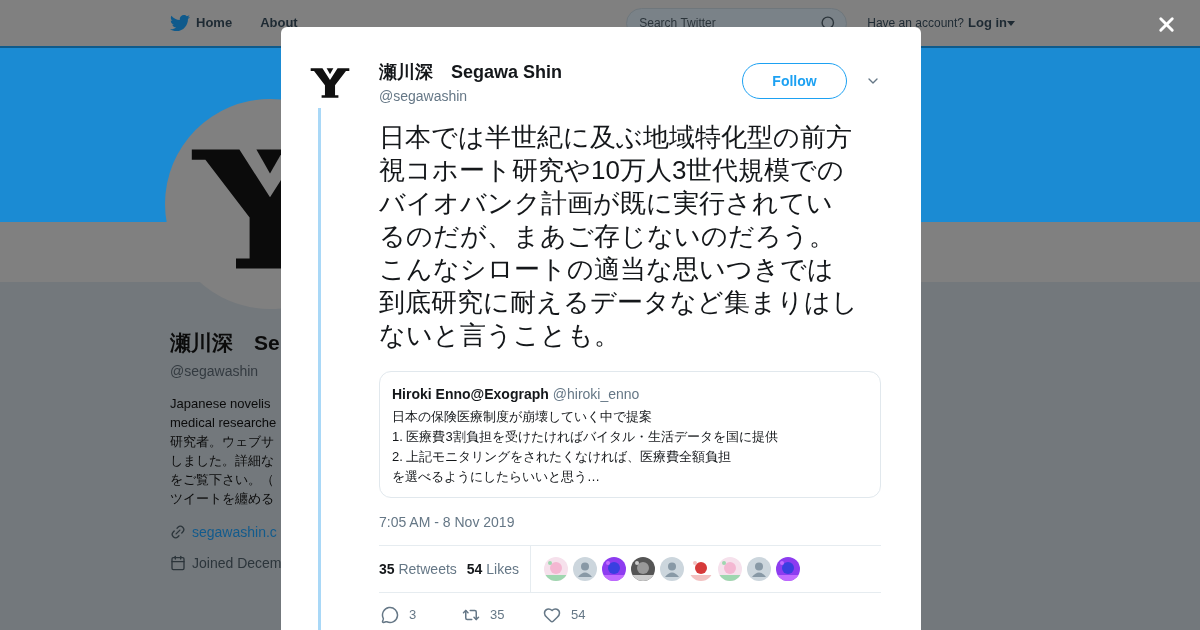 The width and height of the screenshot is (1200, 630). What do you see at coordinates (470, 394) in the screenshot?
I see `quoted-author-name: Hiroki Enno@Exograph` at bounding box center [470, 394].